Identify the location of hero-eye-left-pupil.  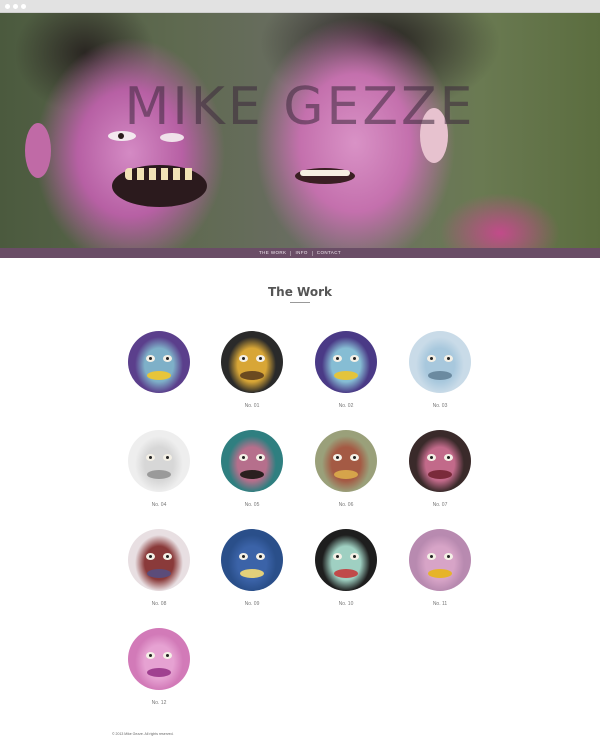
(121, 136).